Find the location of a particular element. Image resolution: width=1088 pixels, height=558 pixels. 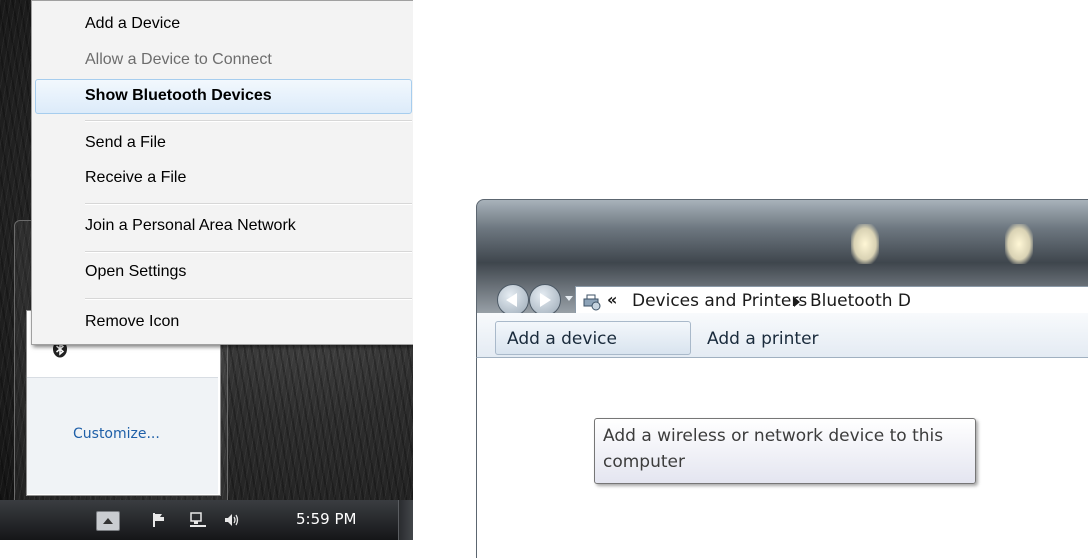

forward-button is located at coordinates (545, 299).